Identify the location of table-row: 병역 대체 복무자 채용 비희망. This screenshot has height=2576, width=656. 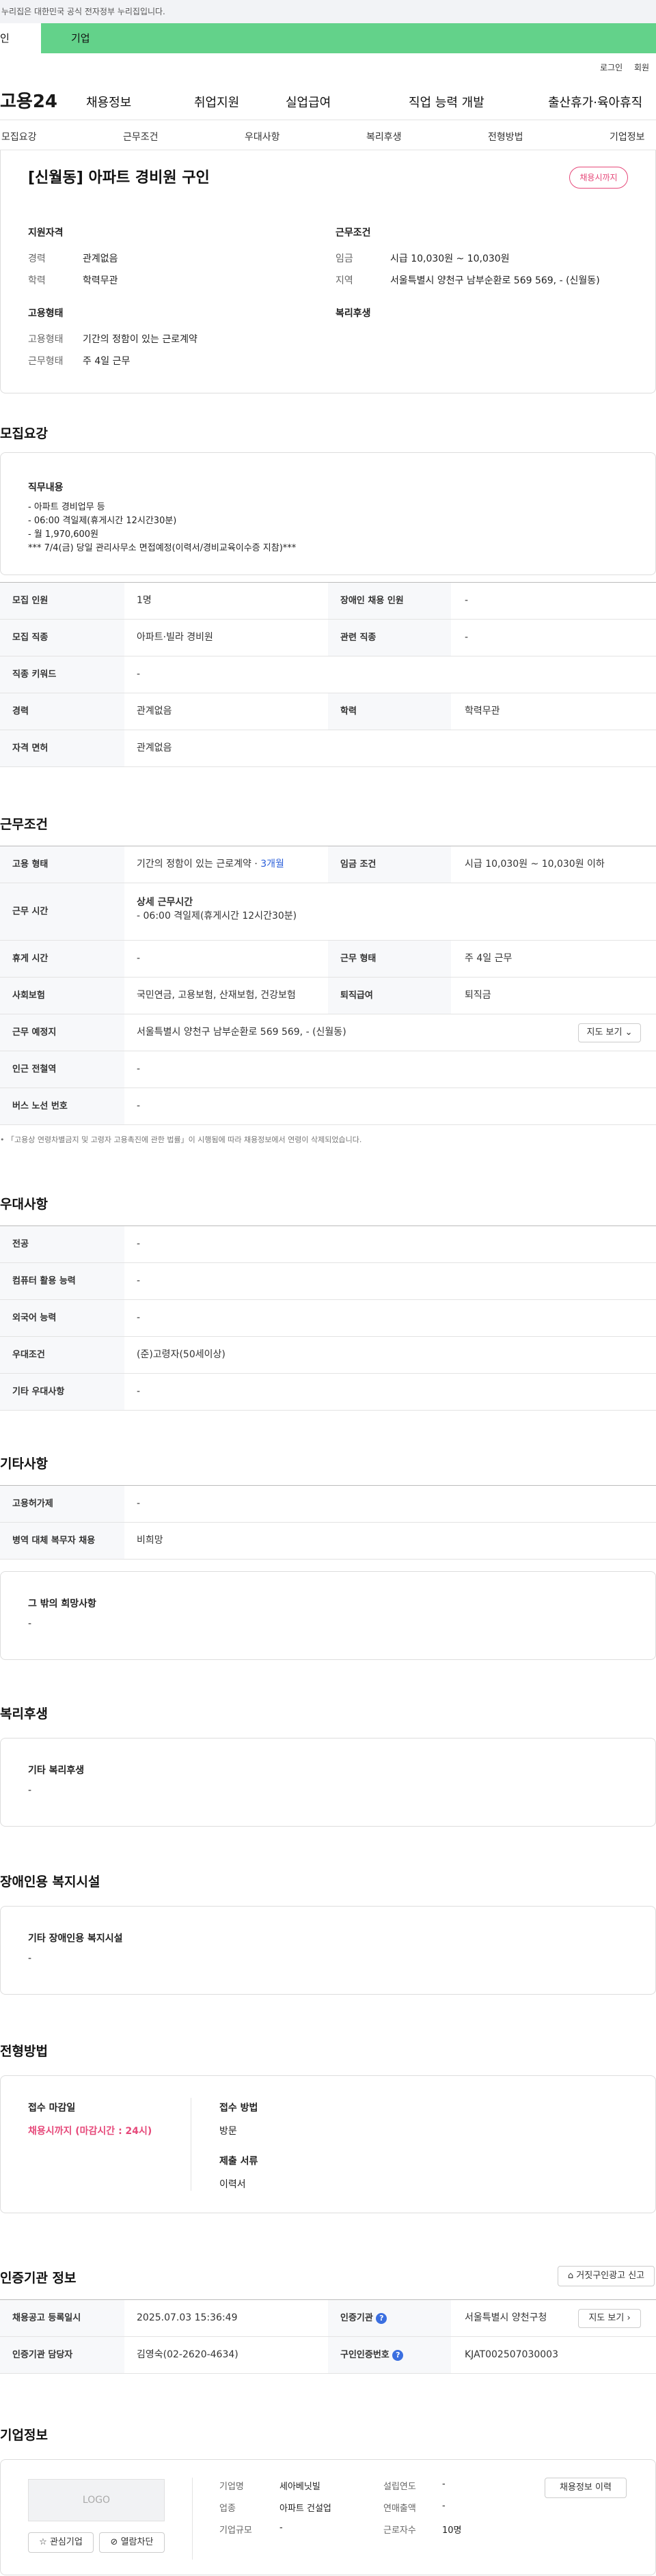
(328, 1541).